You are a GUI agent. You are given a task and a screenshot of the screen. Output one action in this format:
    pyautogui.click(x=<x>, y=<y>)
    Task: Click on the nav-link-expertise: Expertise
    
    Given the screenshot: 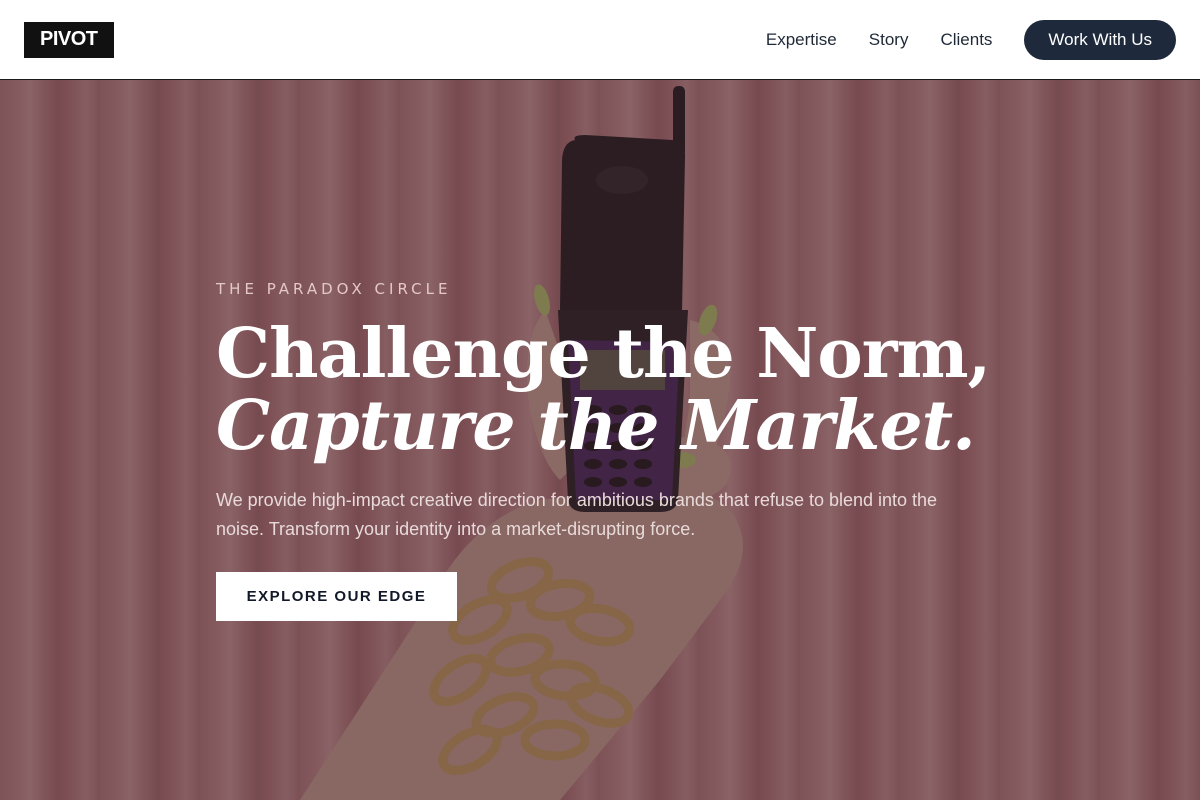 What is the action you would take?
    pyautogui.click(x=801, y=40)
    